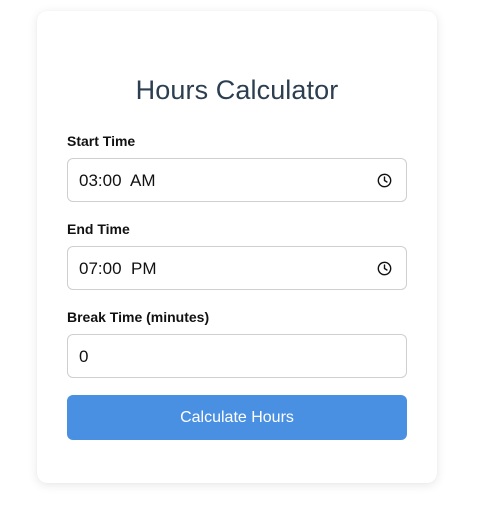 The height and width of the screenshot is (518, 489). I want to click on calculate-hours-button: Calculate Hours, so click(237, 417).